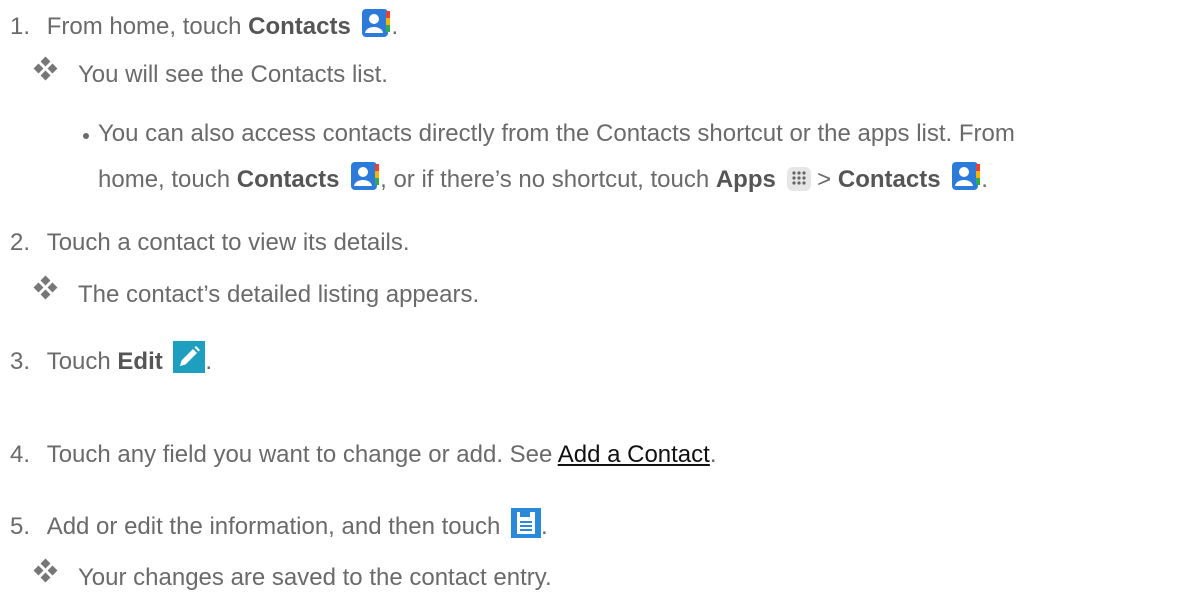 The image size is (1178, 597). Describe the element at coordinates (189, 357) in the screenshot. I see `pencil-edit-icon` at that location.